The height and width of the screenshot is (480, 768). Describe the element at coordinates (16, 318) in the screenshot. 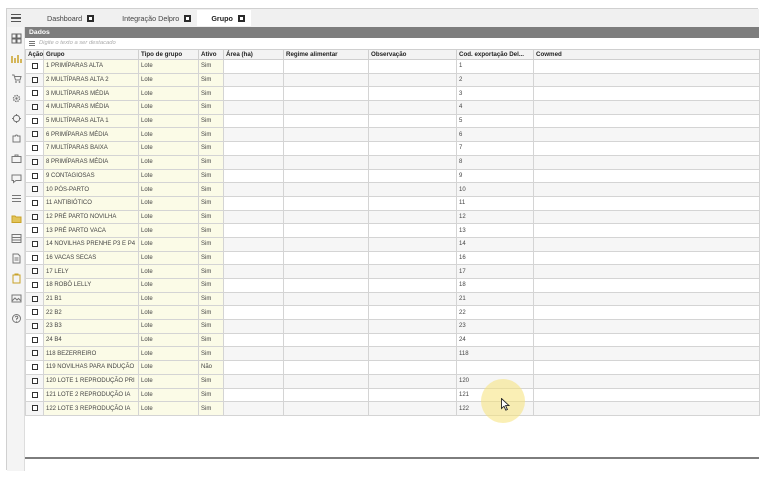

I see `help-icon` at that location.